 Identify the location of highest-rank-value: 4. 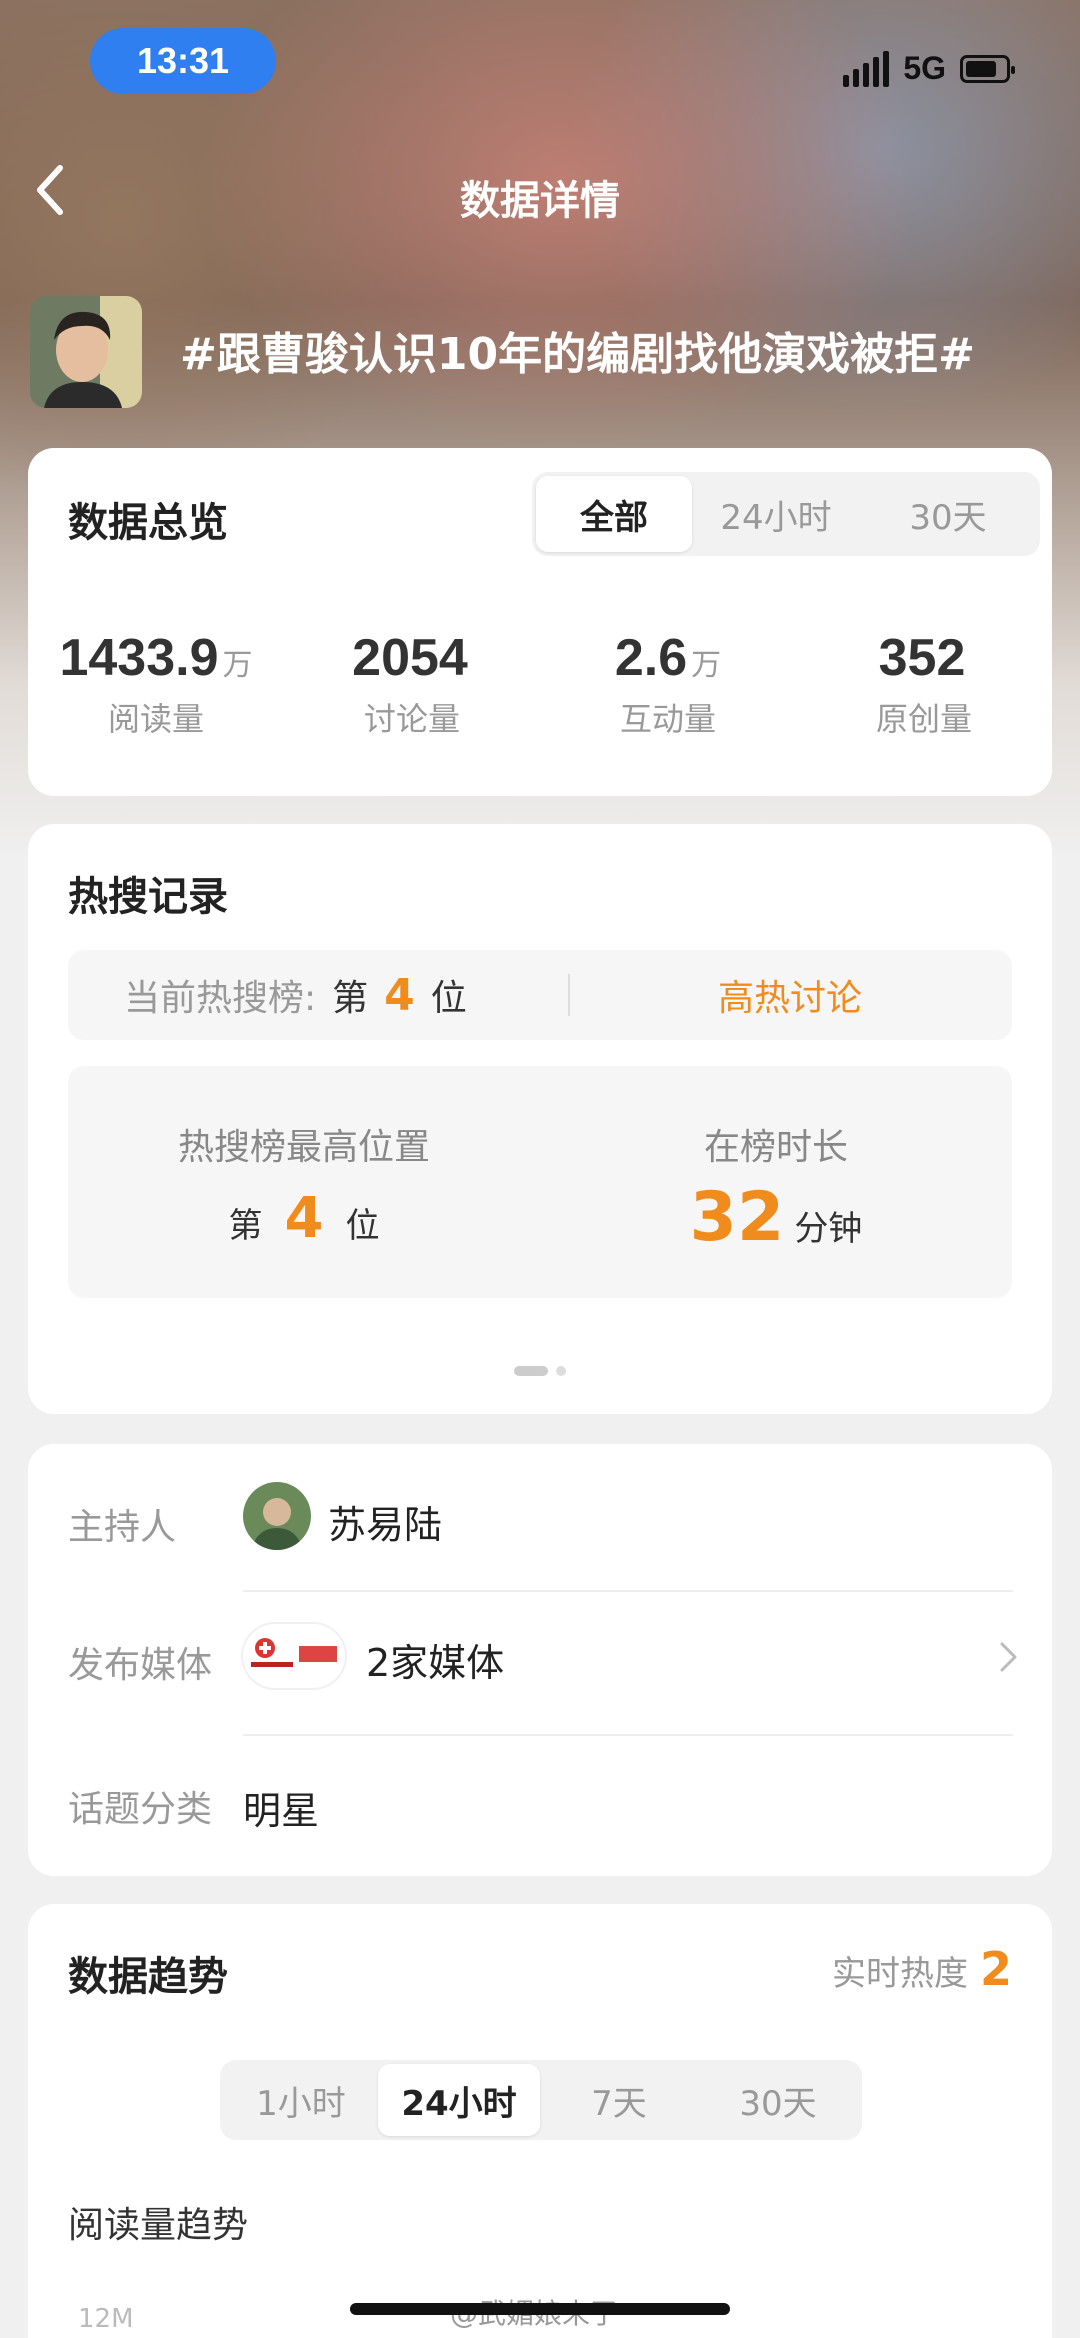
(304, 1218).